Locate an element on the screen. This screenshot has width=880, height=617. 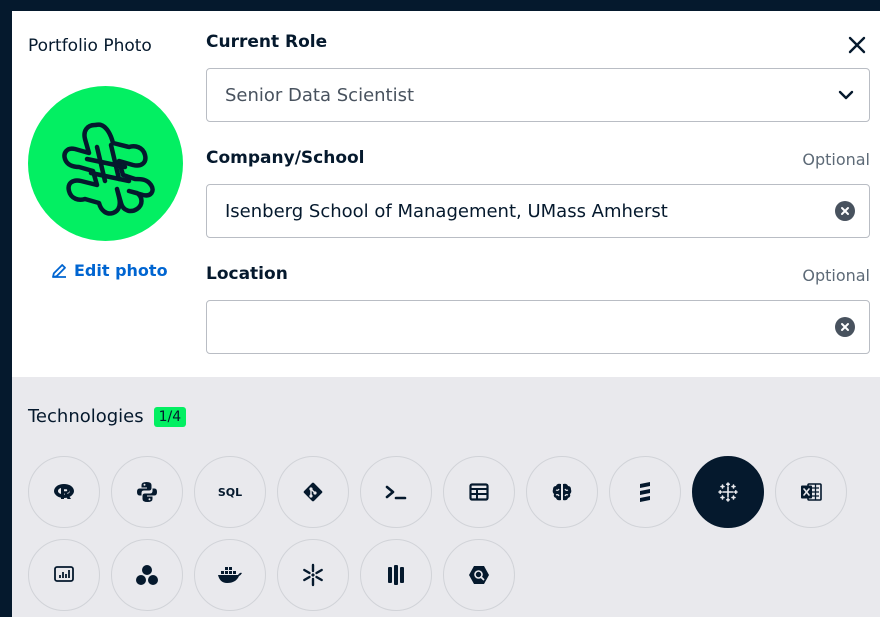
tech-scala-button is located at coordinates (645, 492).